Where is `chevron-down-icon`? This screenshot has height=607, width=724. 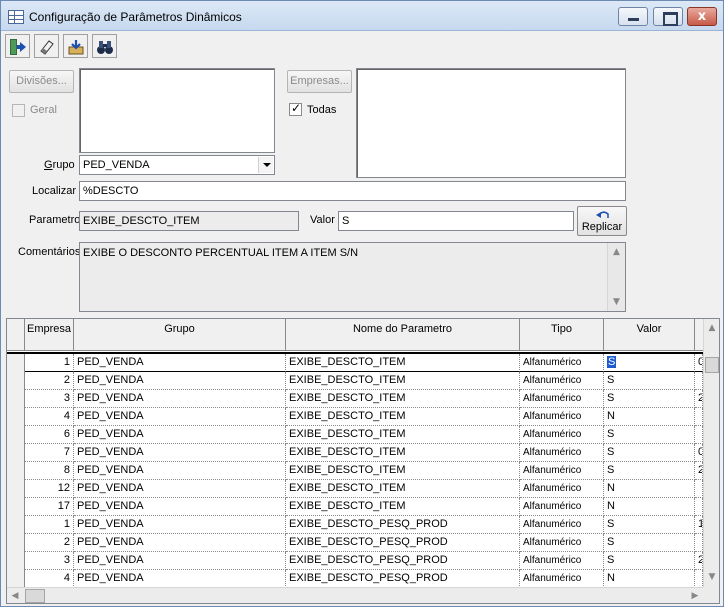 chevron-down-icon is located at coordinates (265, 165).